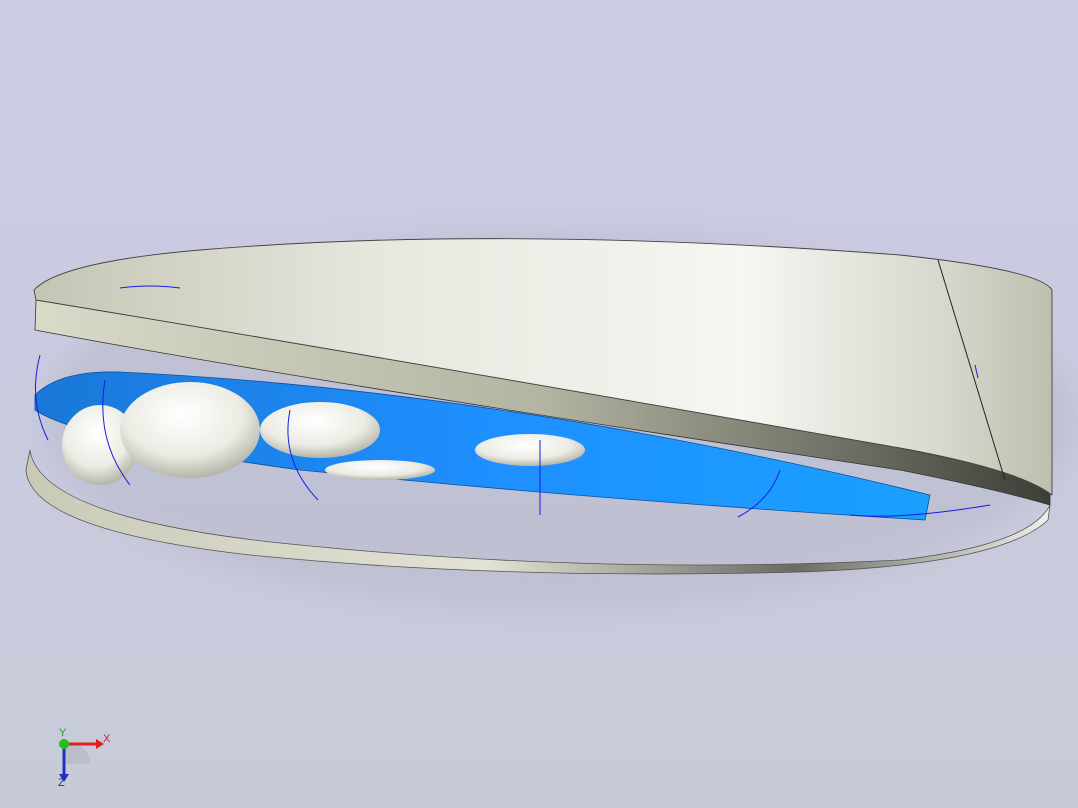 Image resolution: width=1078 pixels, height=808 pixels. I want to click on y-axis-dot, so click(64, 744).